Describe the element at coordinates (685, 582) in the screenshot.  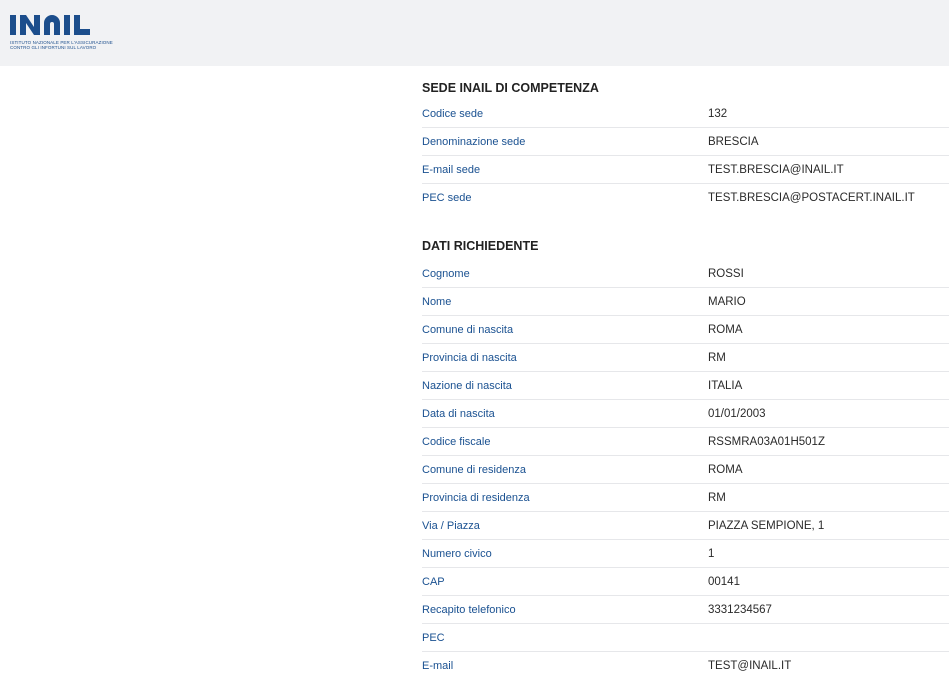
I see `table-row: CAP 00141` at that location.